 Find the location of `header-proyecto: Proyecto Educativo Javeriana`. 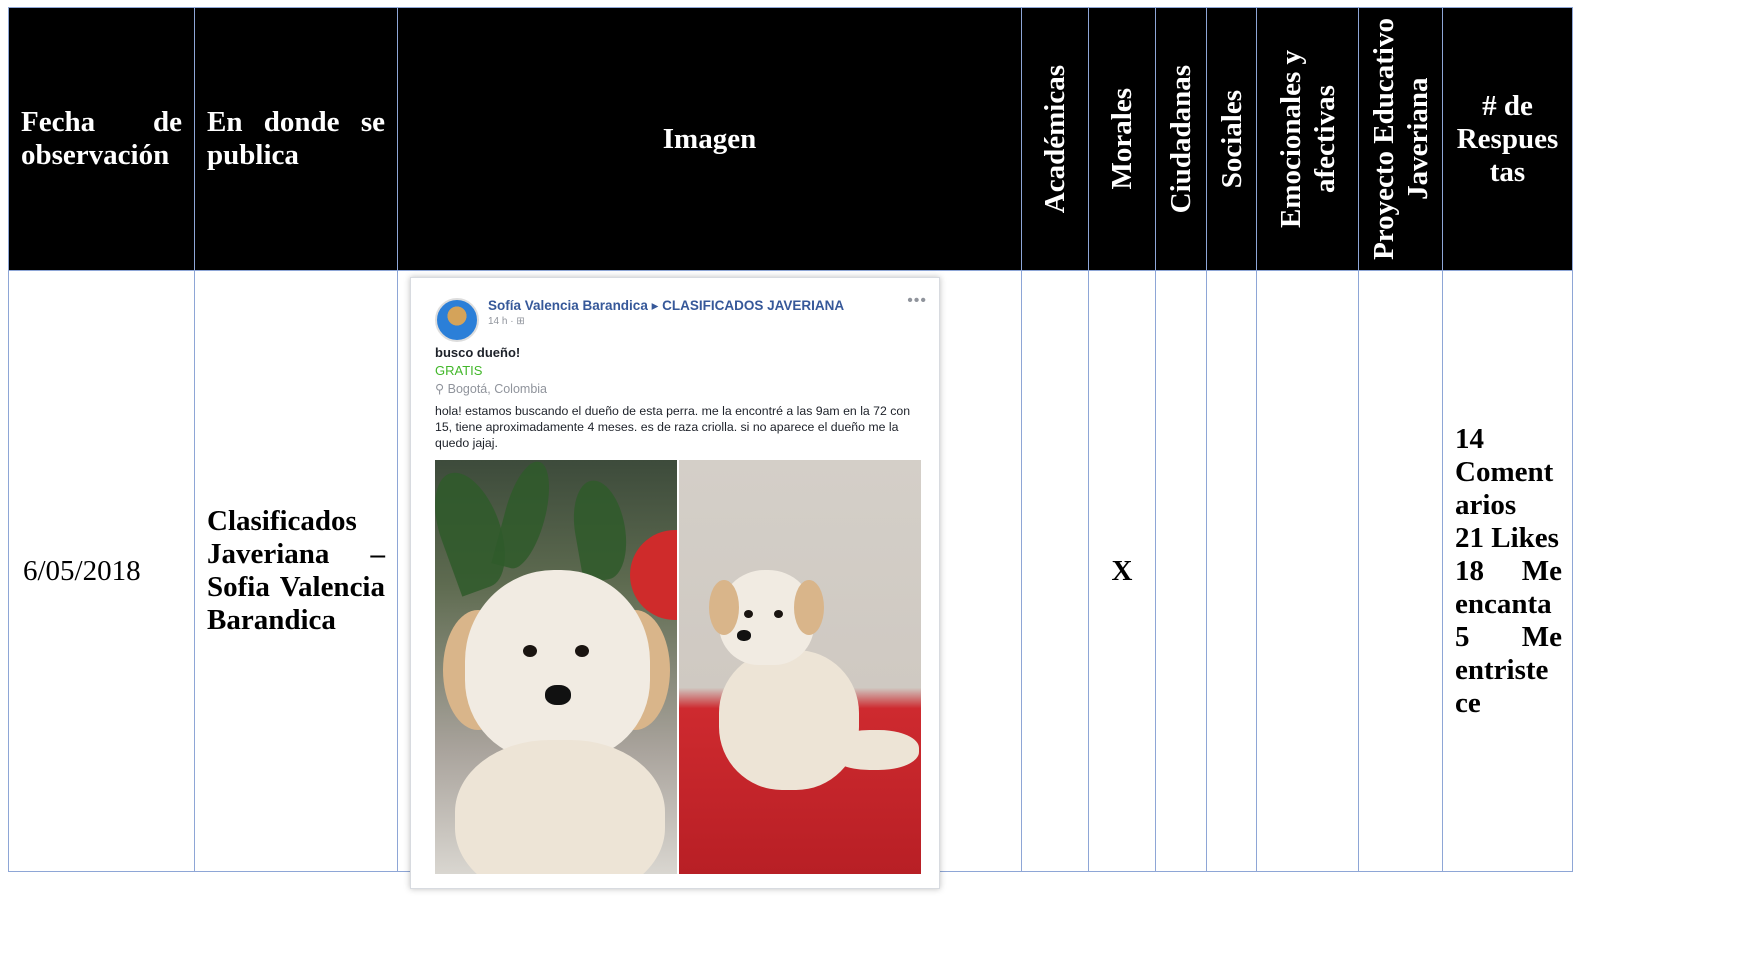

header-proyecto: Proyecto Educativo Javeriana is located at coordinates (1400, 139).